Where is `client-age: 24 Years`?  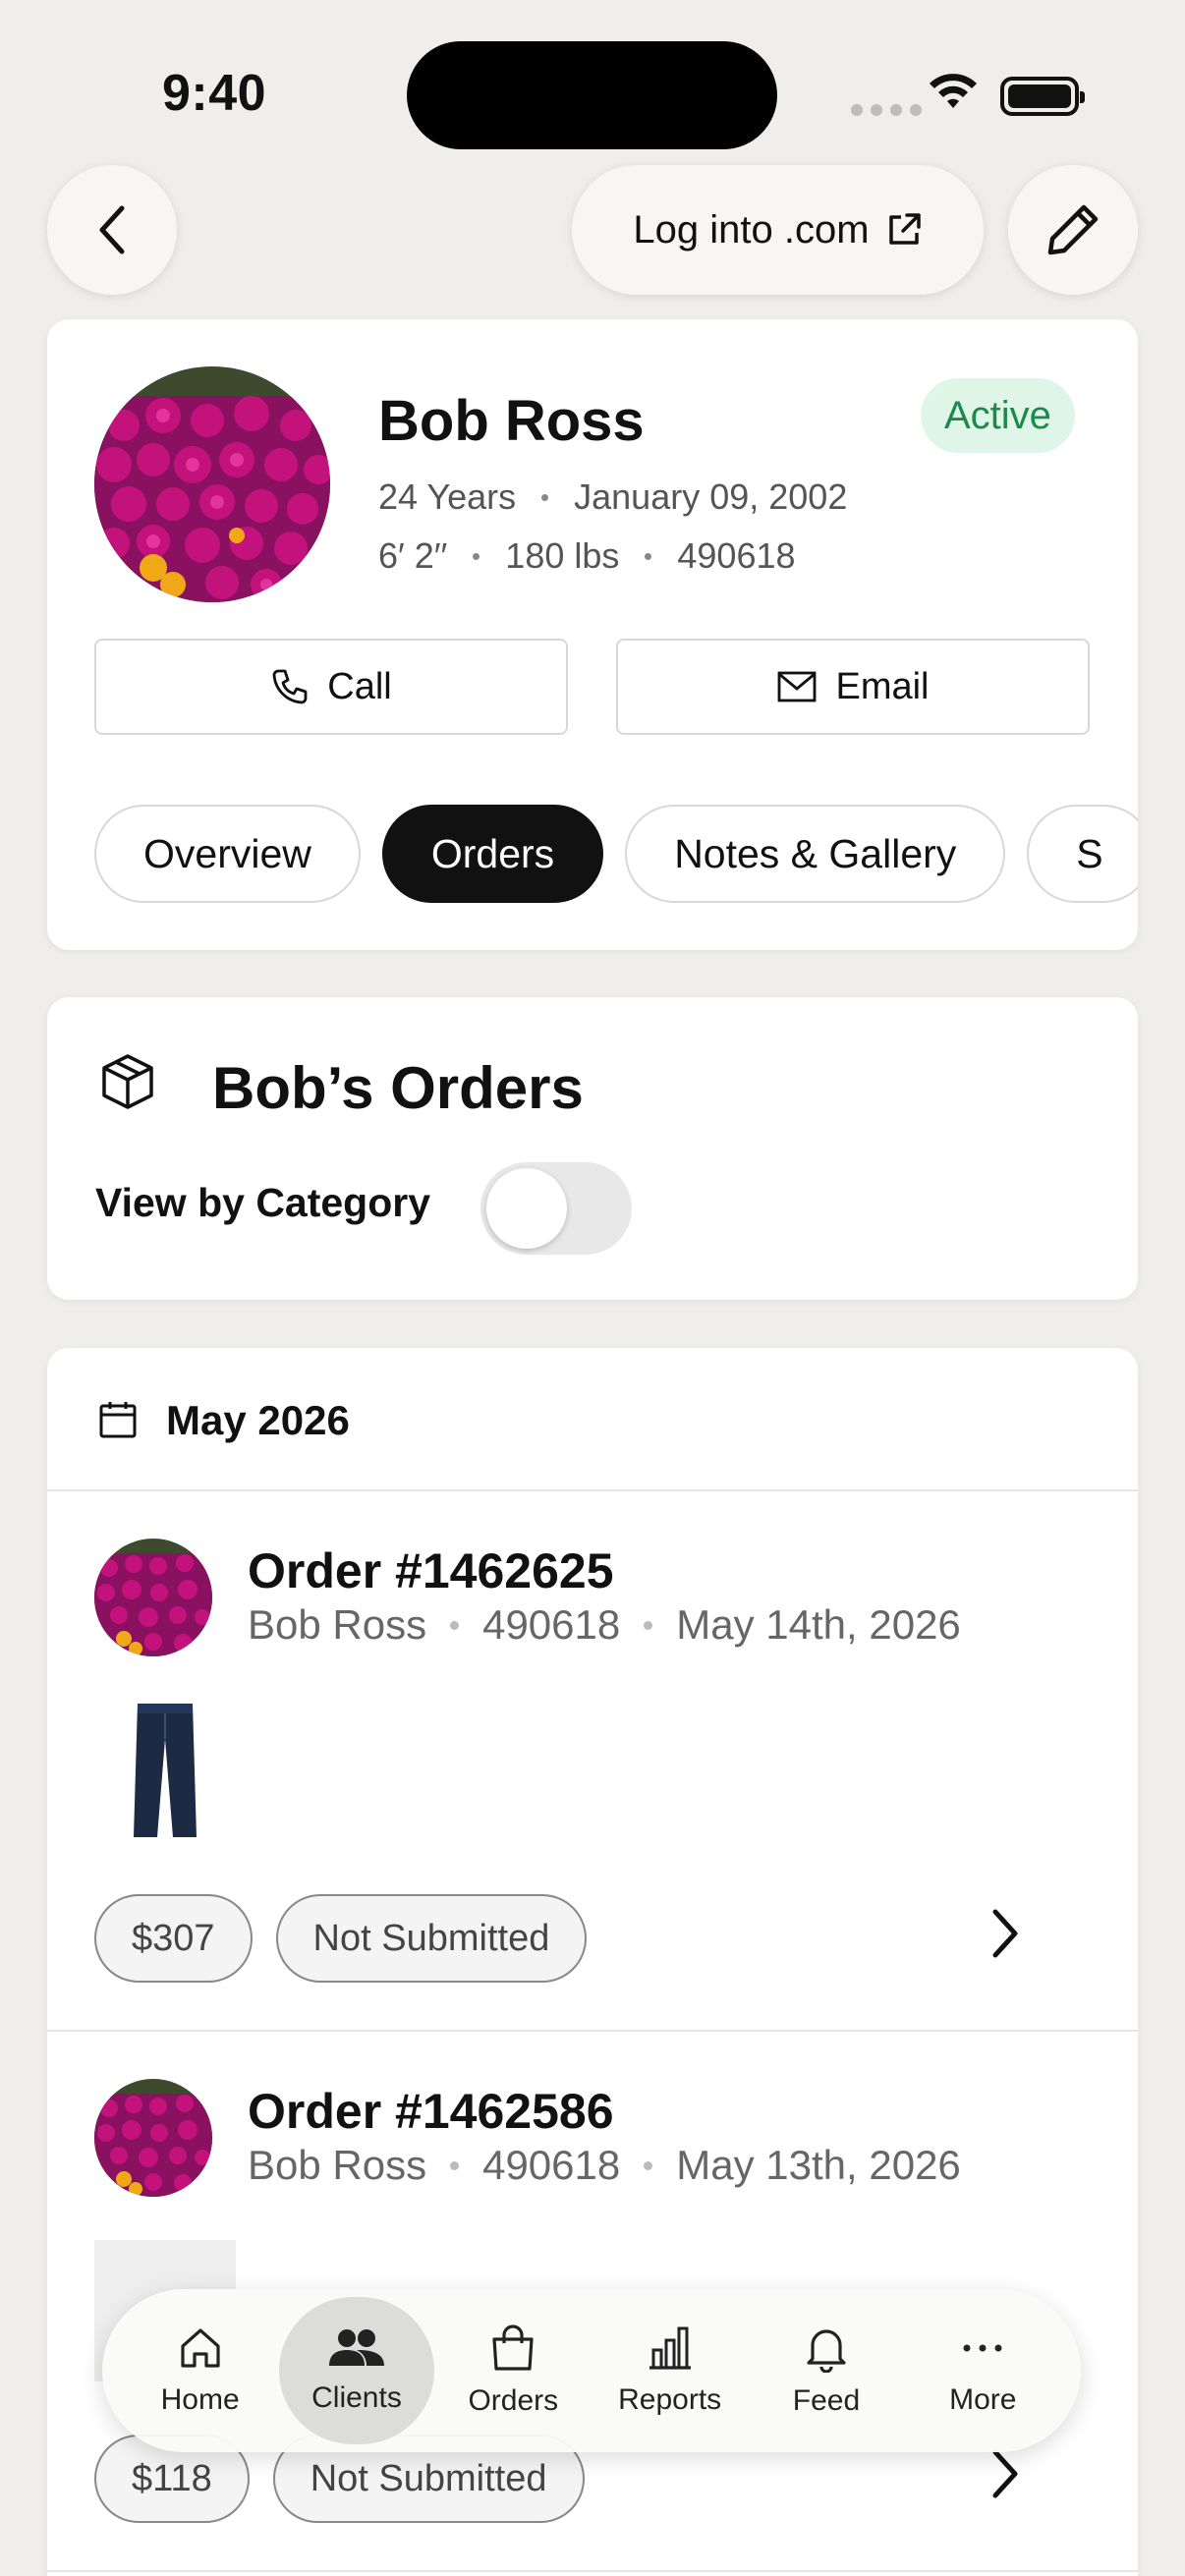 client-age: 24 Years is located at coordinates (448, 496).